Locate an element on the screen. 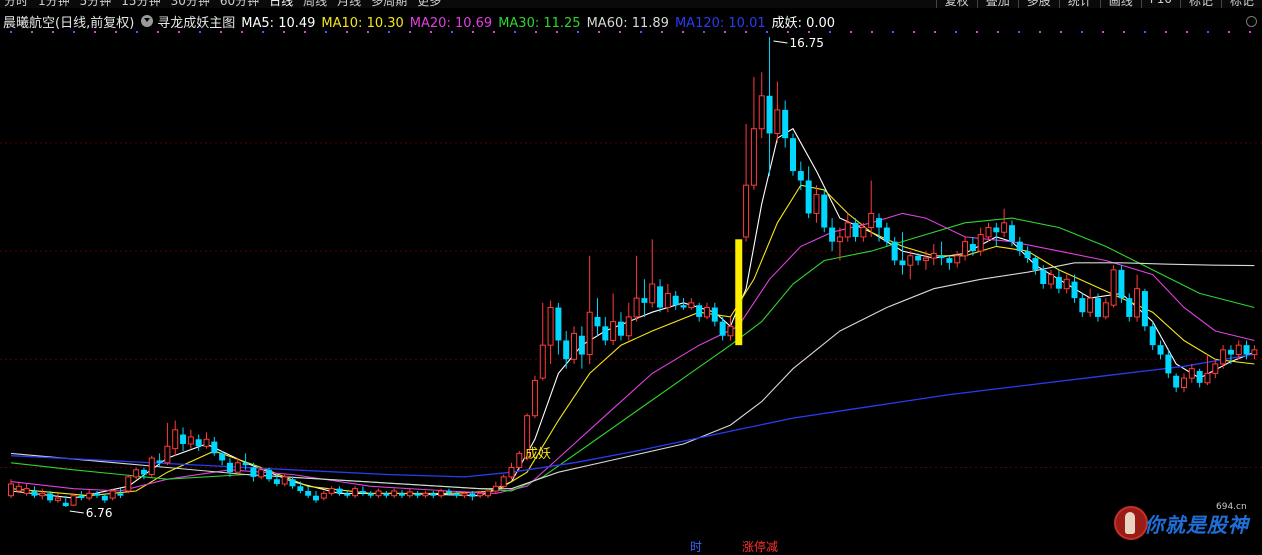  watermark-url: 694.cn is located at coordinates (1231, 507).